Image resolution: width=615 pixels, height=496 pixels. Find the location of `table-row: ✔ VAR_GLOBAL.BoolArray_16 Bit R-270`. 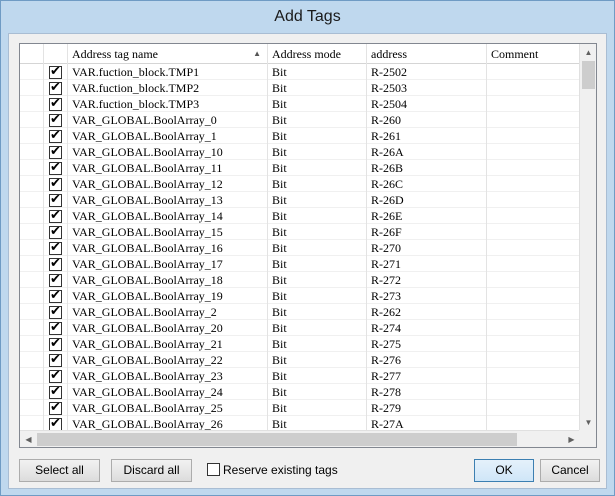

table-row: ✔ VAR_GLOBAL.BoolArray_16 Bit R-270 is located at coordinates (300, 248).